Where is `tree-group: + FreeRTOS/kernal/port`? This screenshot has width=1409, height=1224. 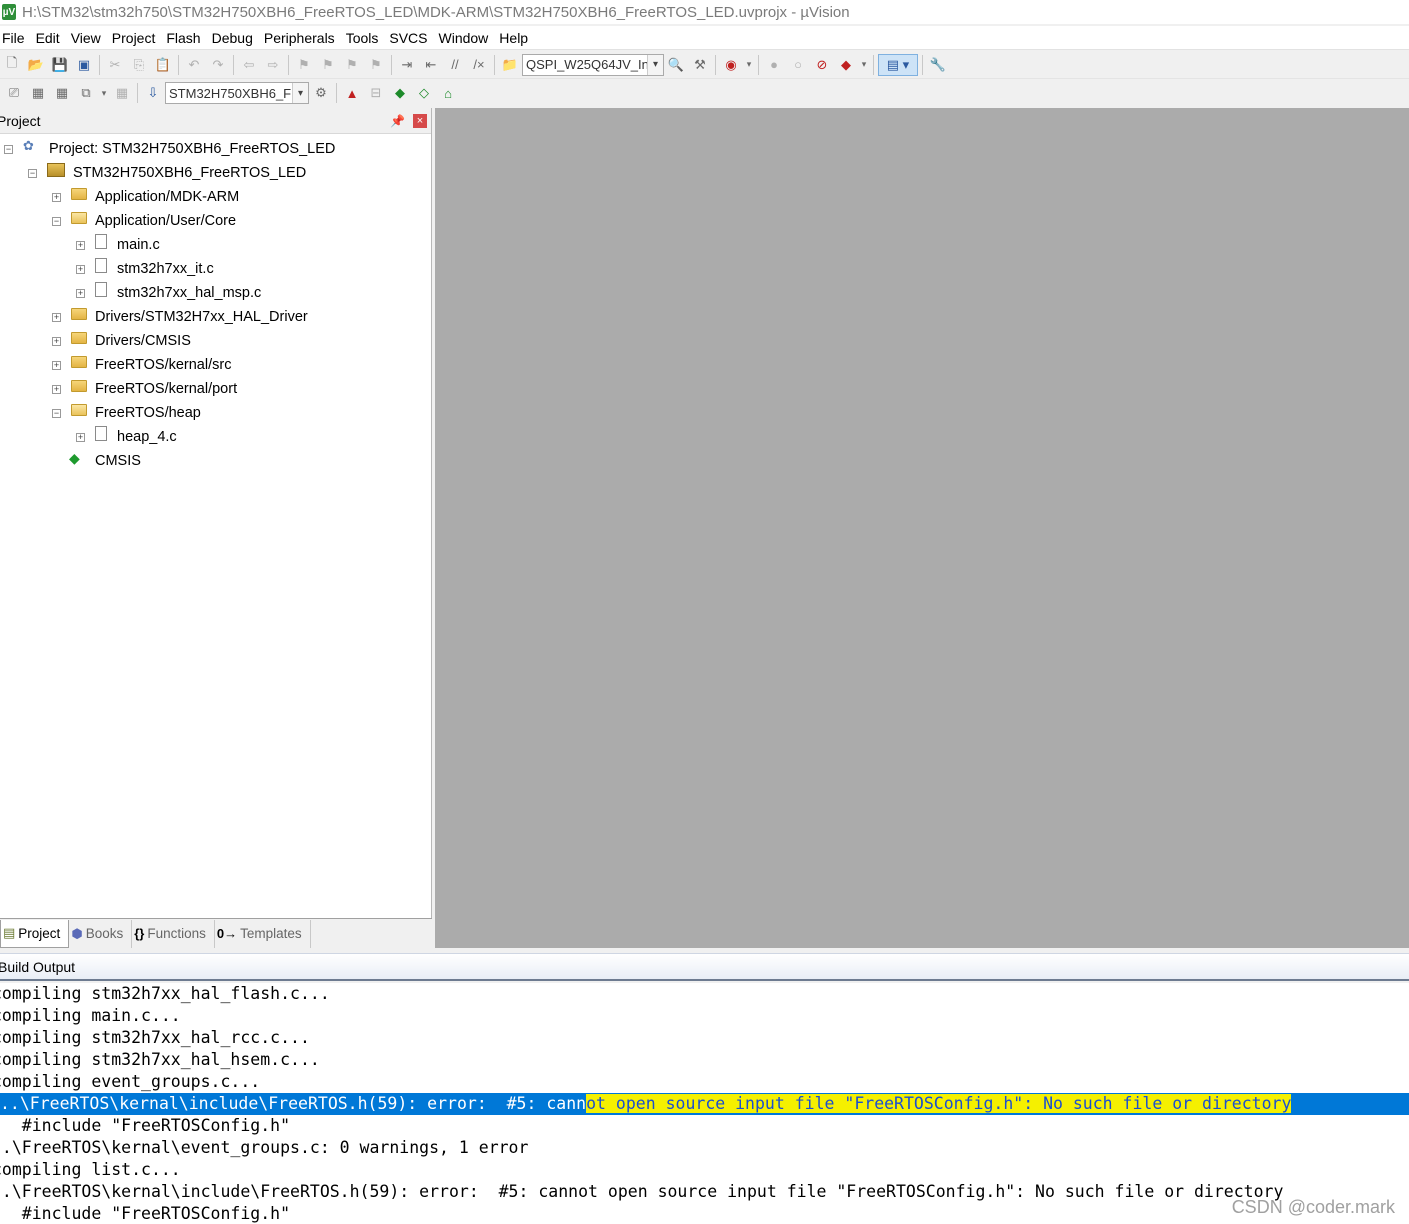 tree-group: + FreeRTOS/kernal/port is located at coordinates (144, 389).